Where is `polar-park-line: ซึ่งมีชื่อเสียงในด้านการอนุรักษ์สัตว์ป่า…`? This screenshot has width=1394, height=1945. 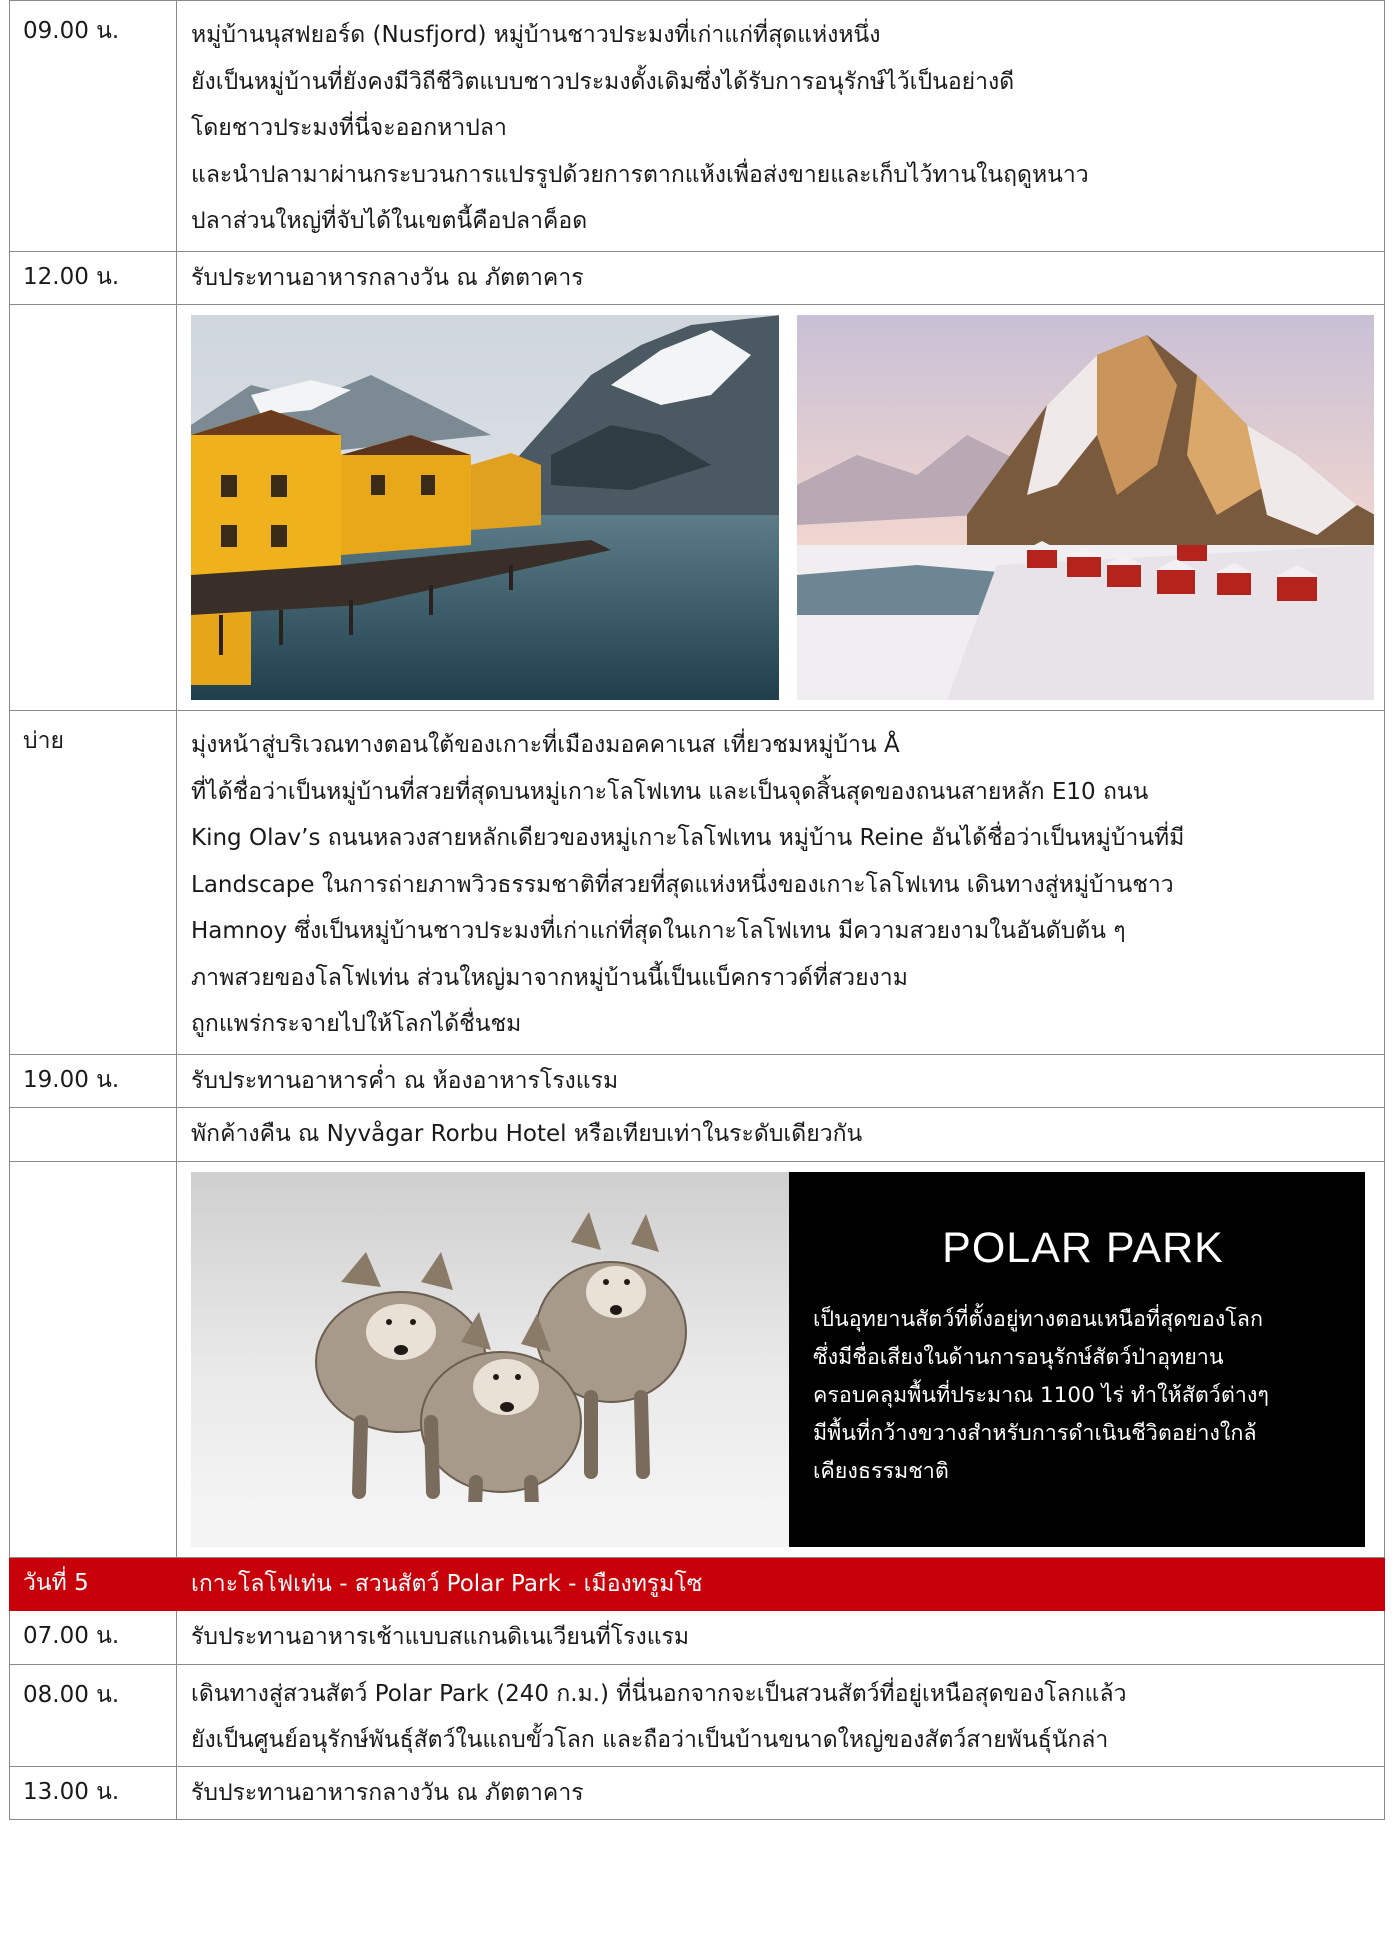
polar-park-line: ซึ่งมีชื่อเสียงในด้านการอนุรักษ์สัตว์ป่า… is located at coordinates (1018, 1357).